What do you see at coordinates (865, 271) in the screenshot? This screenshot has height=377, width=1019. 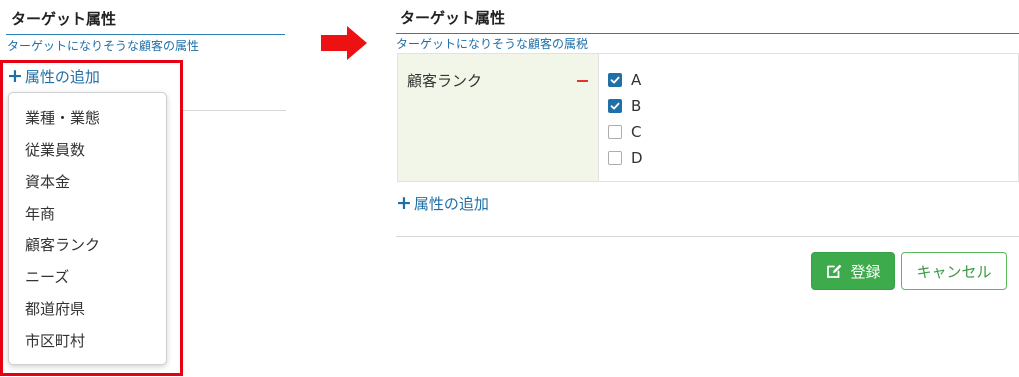 I see `register-label: 登録` at bounding box center [865, 271].